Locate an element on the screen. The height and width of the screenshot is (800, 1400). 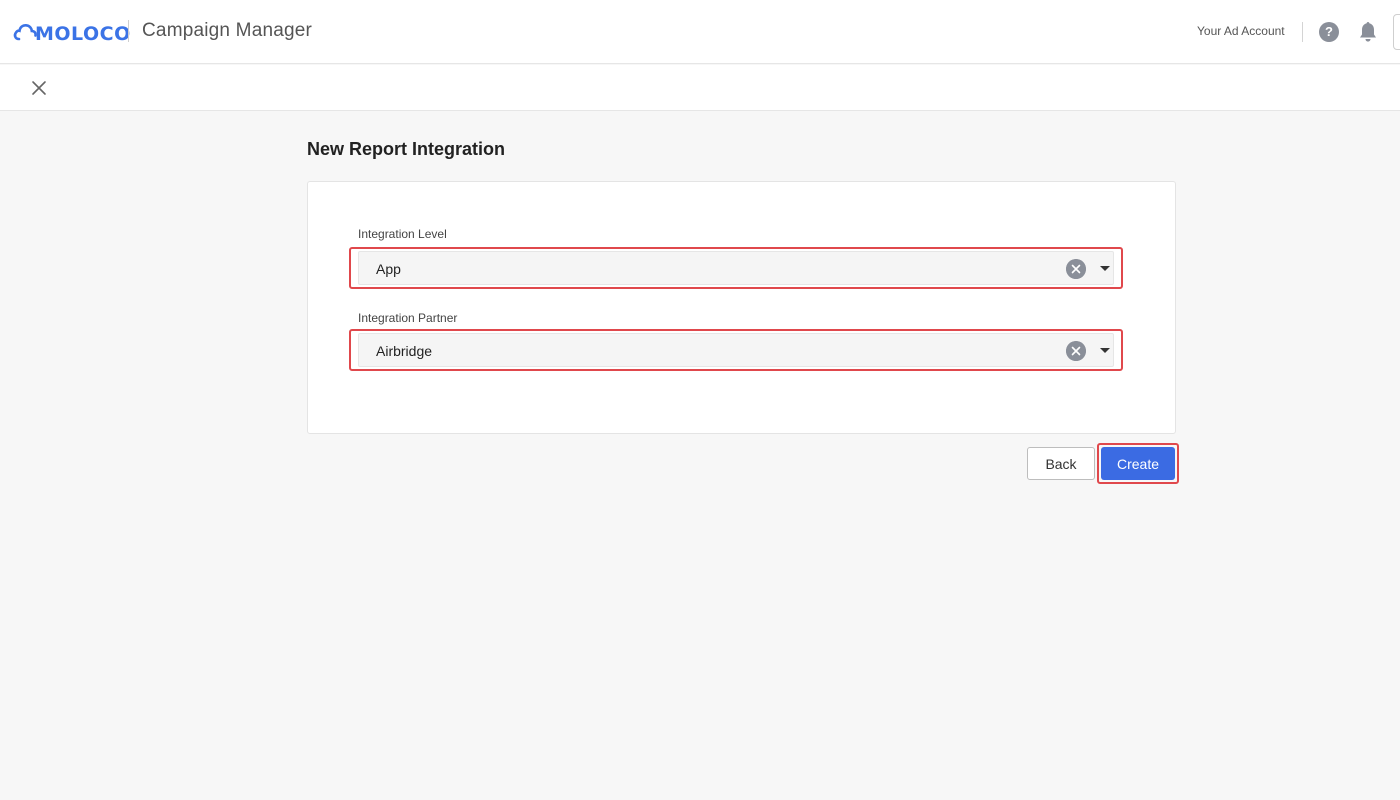
create-button: Create is located at coordinates (1138, 463).